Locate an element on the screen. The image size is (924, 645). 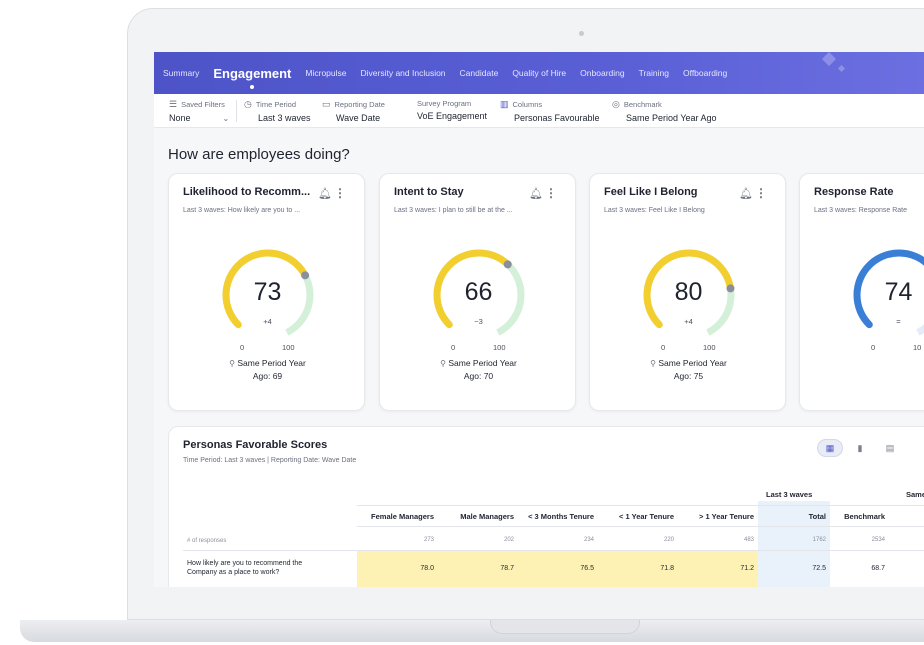
nav-item-candidate: Candidate is located at coordinates (479, 73).